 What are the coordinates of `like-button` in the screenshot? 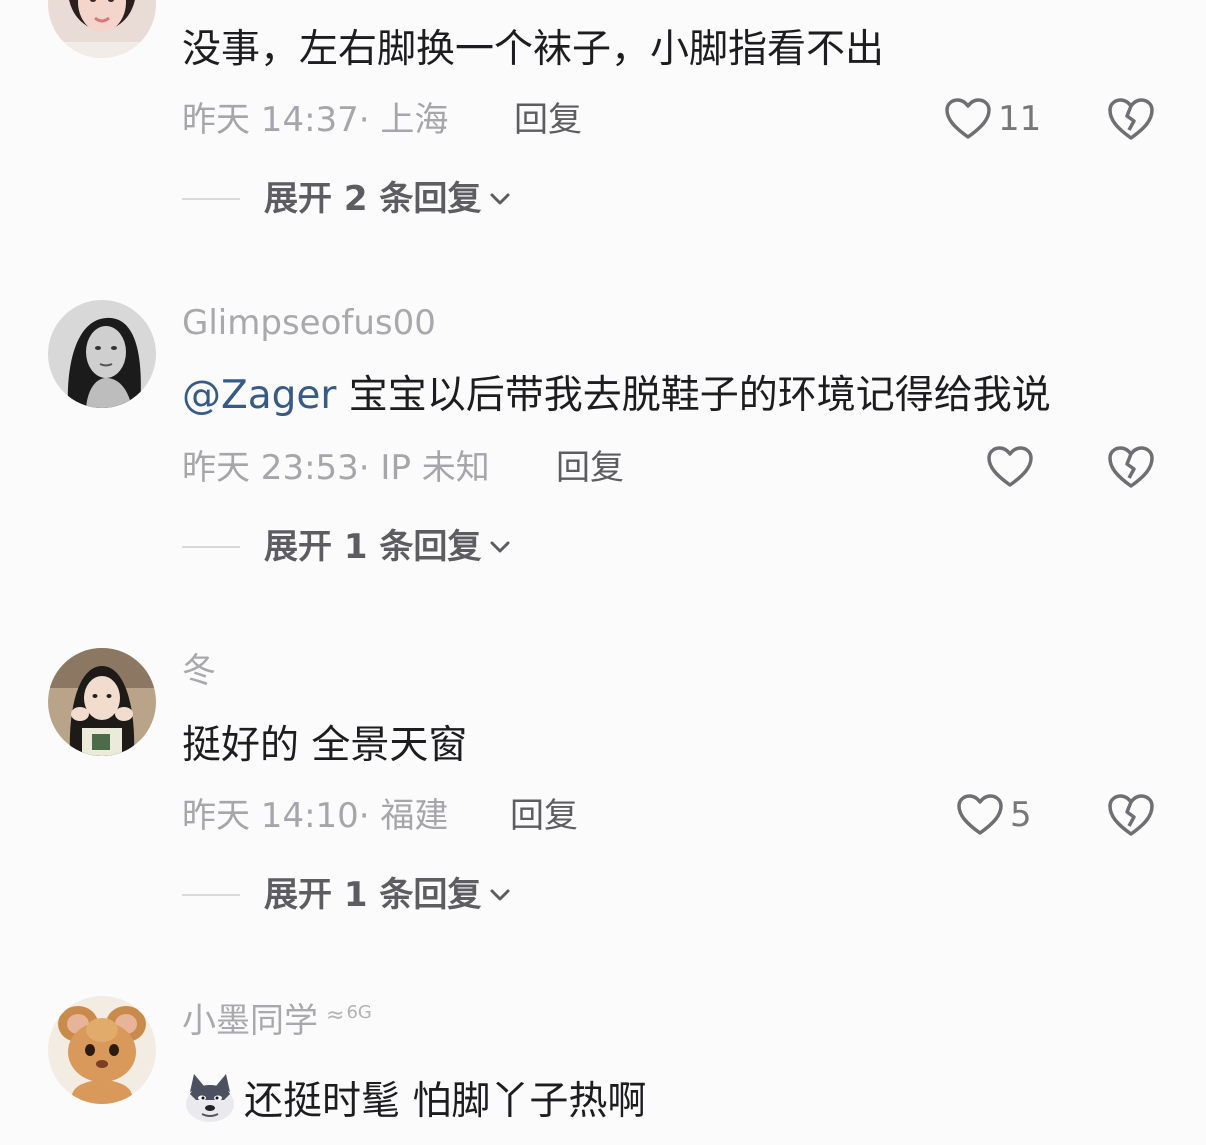 It's located at (1013, 467).